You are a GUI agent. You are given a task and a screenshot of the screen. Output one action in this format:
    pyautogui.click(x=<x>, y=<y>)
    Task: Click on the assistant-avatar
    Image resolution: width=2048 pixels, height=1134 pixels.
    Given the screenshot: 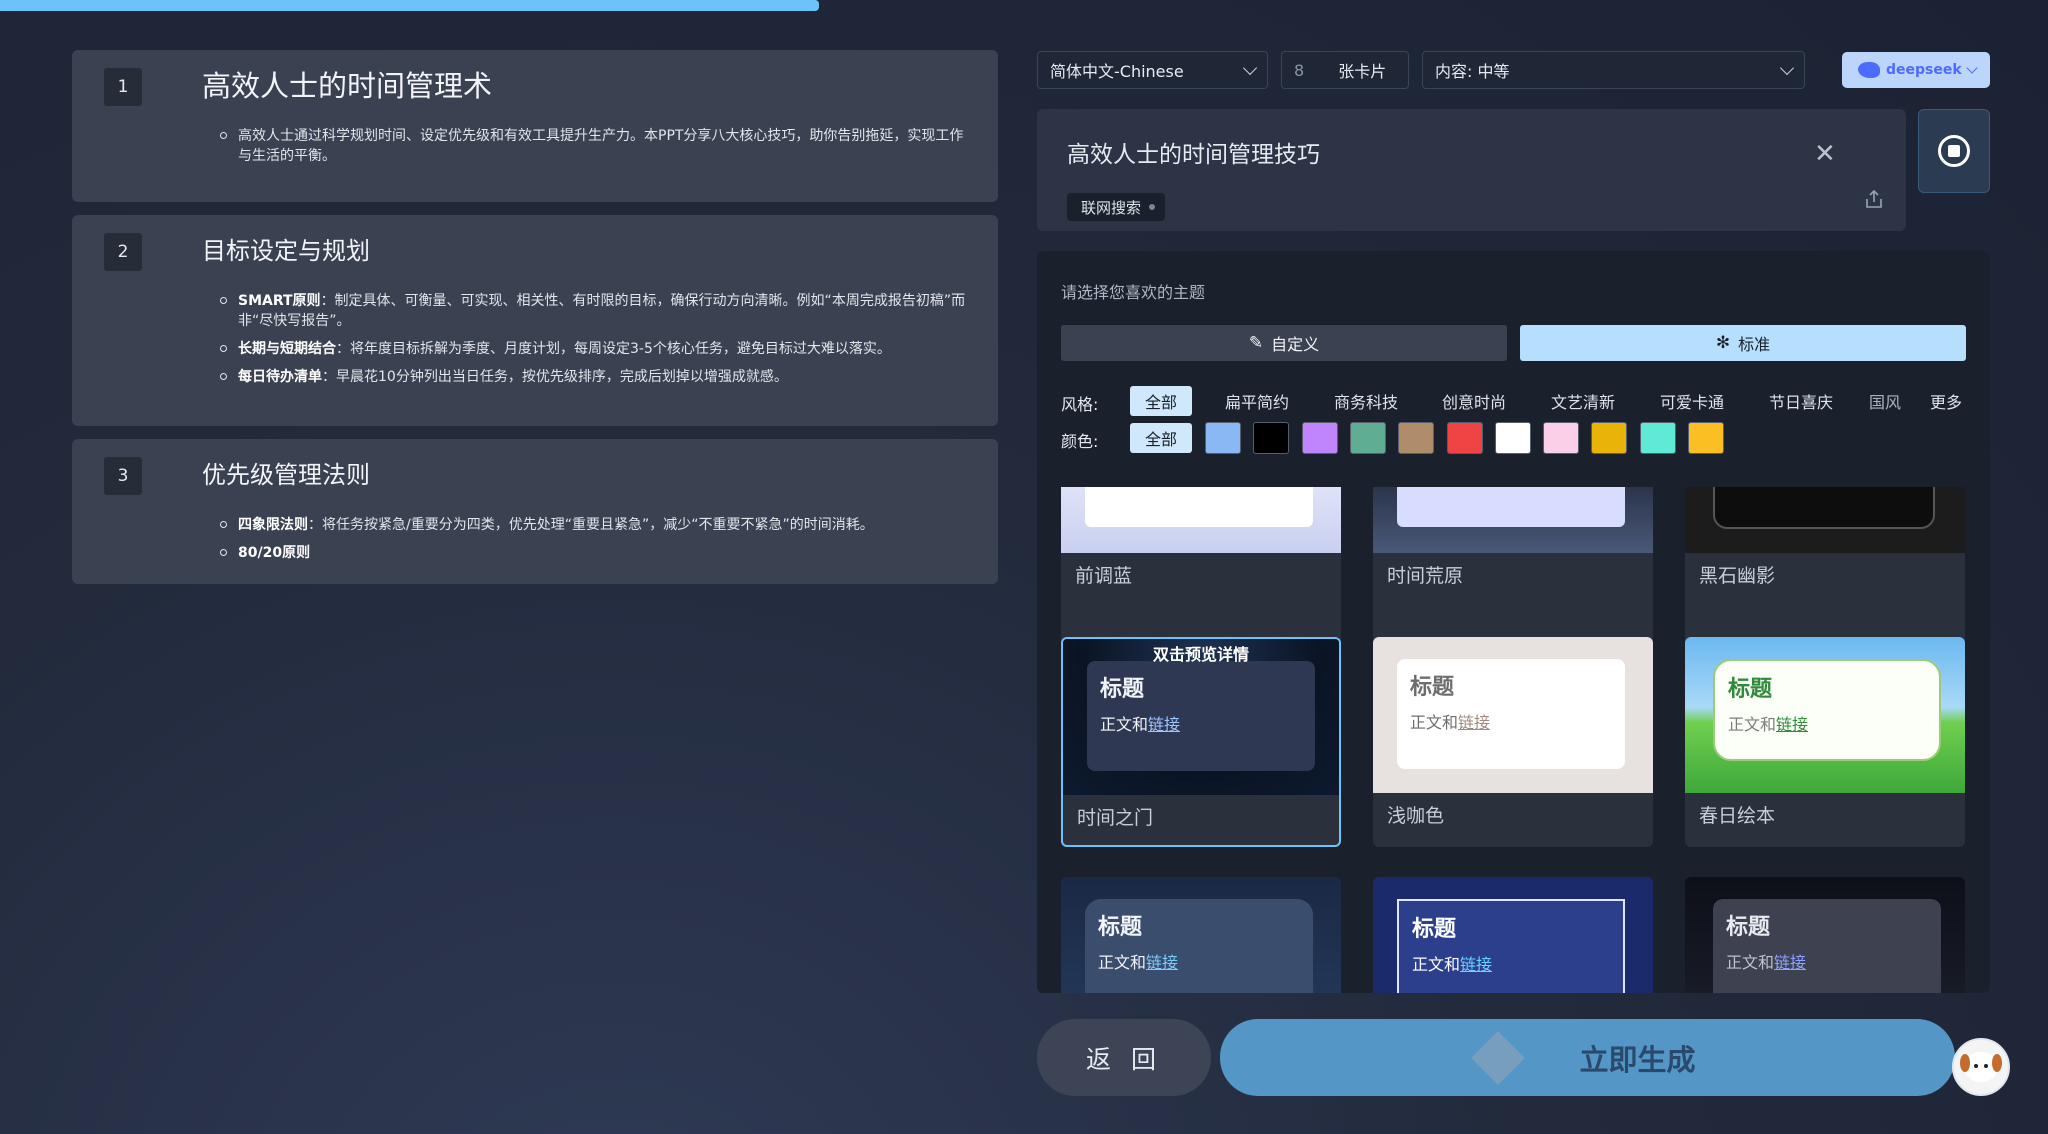 What is the action you would take?
    pyautogui.click(x=1981, y=1067)
    